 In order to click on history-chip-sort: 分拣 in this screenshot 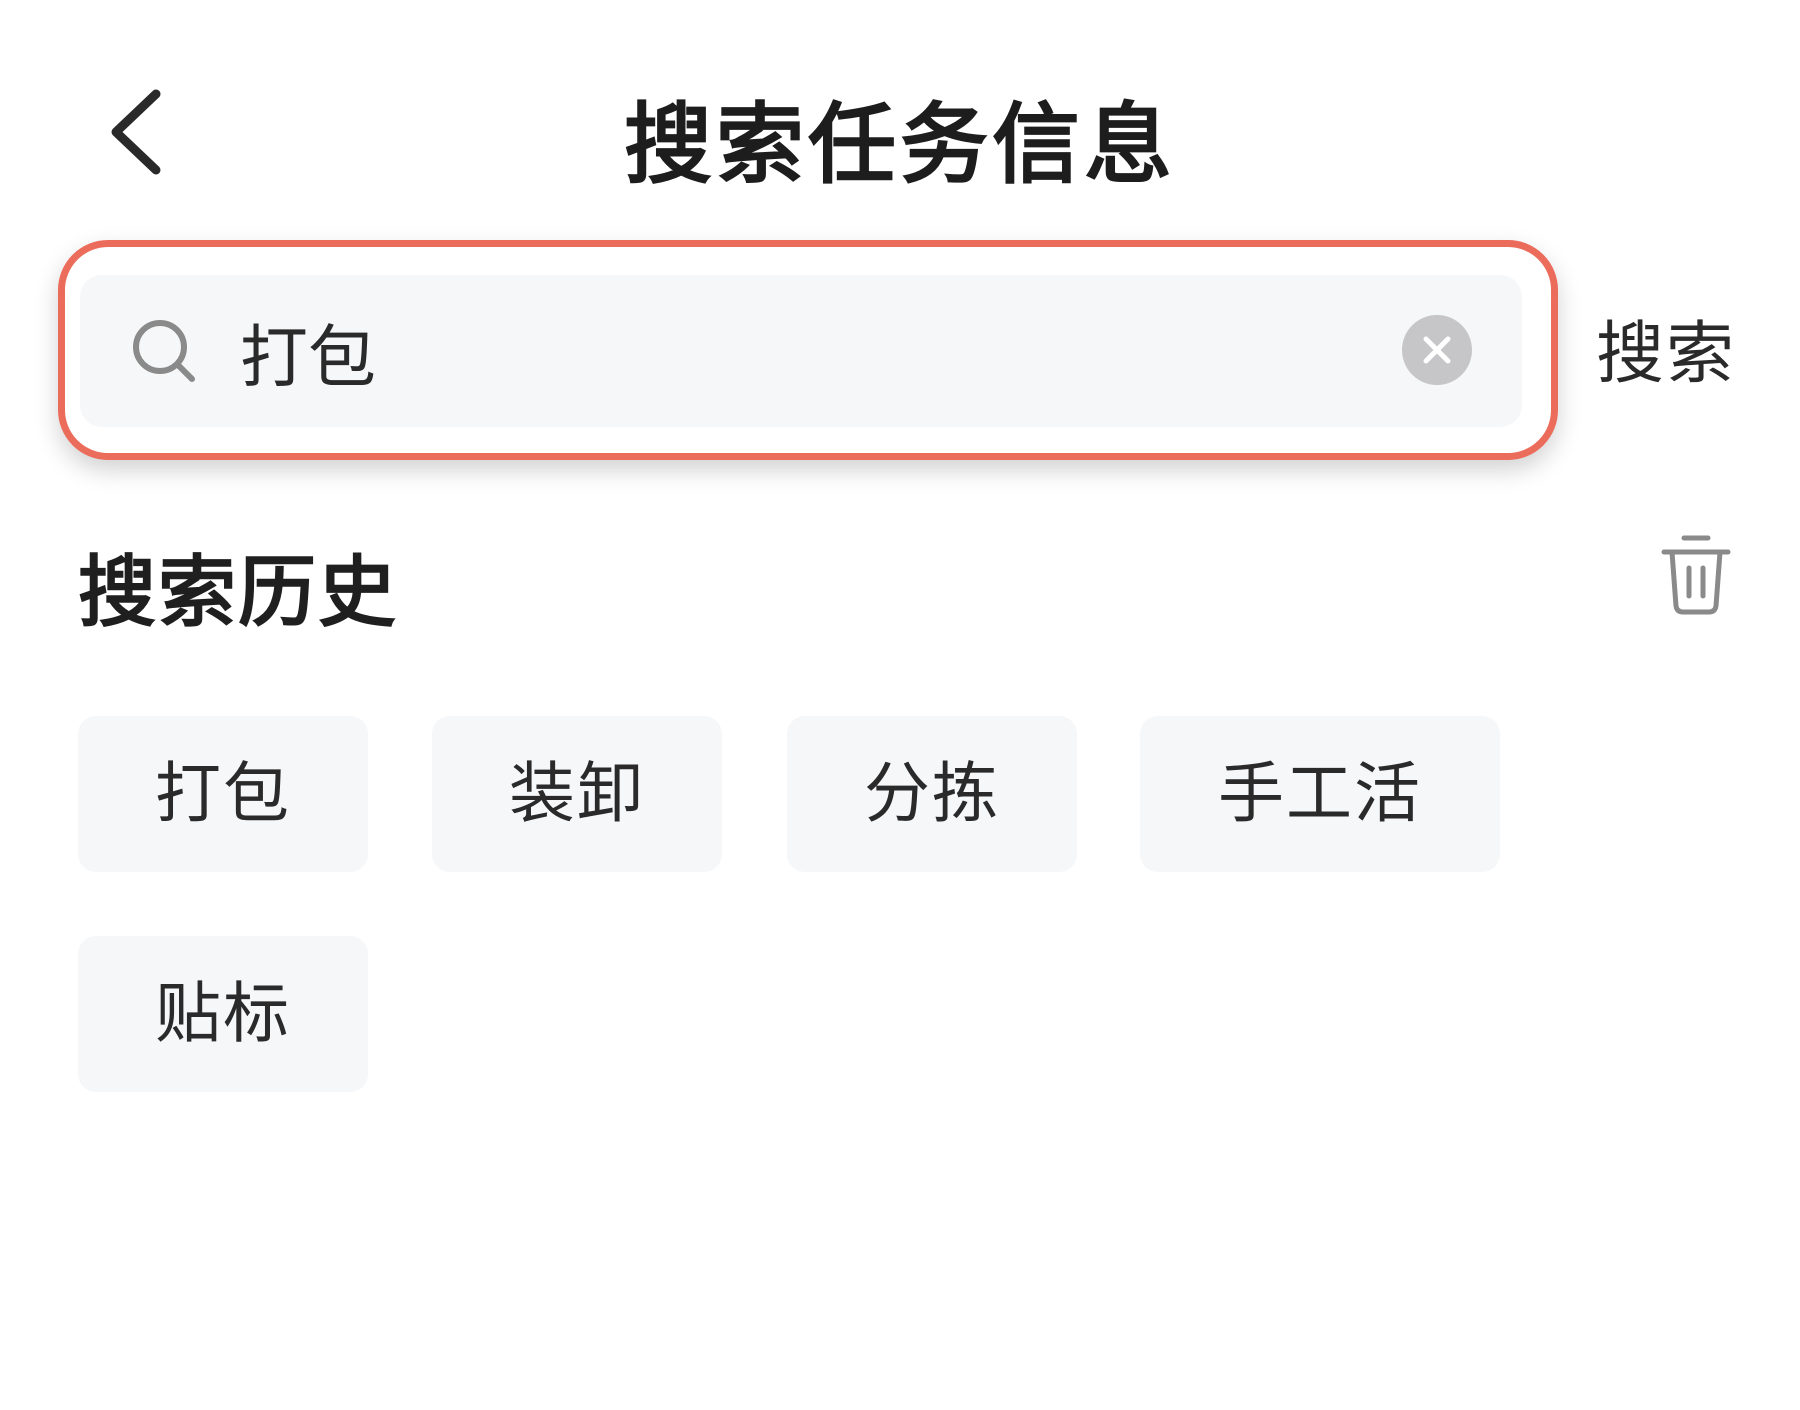, I will do `click(932, 794)`.